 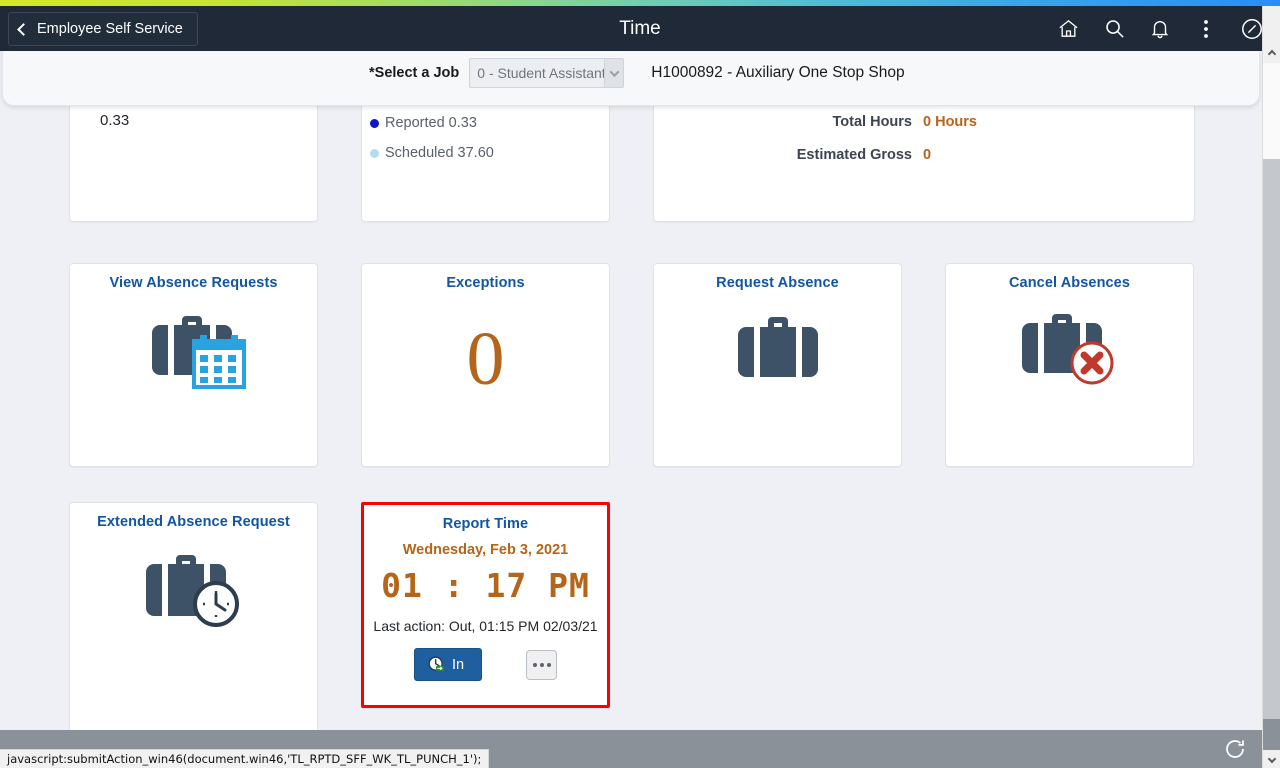 I want to click on back-to-employee-self-service-button: Employee Self Service, so click(x=103, y=29).